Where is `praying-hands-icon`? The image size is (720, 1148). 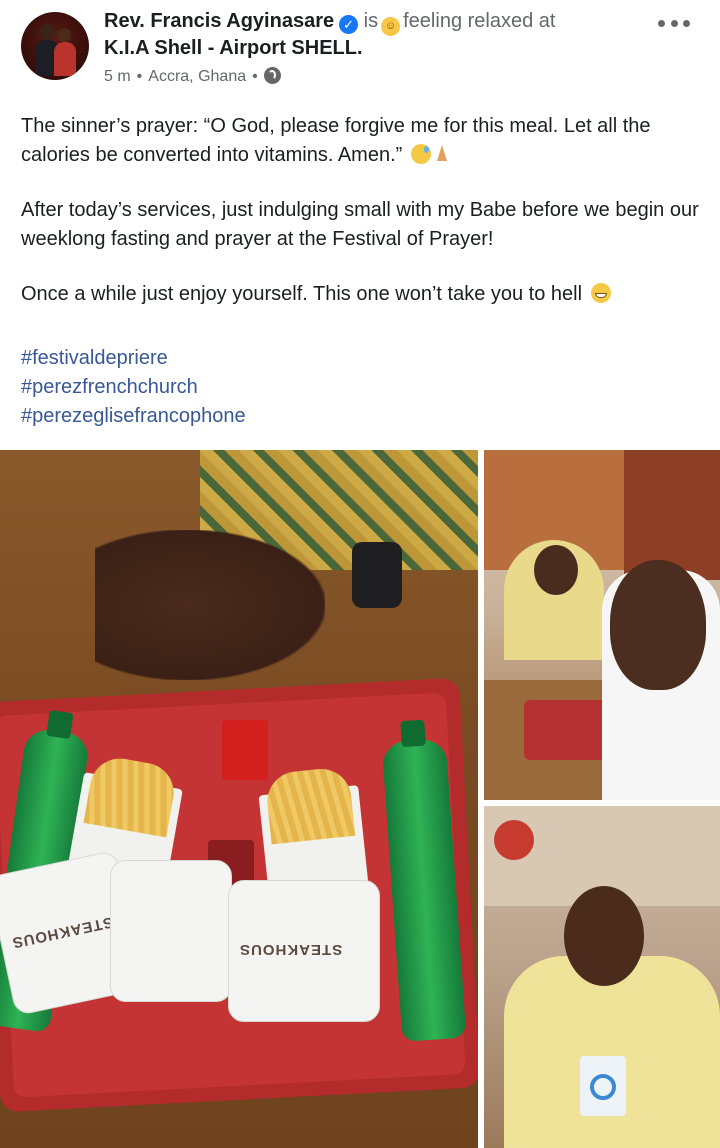 praying-hands-icon is located at coordinates (441, 154).